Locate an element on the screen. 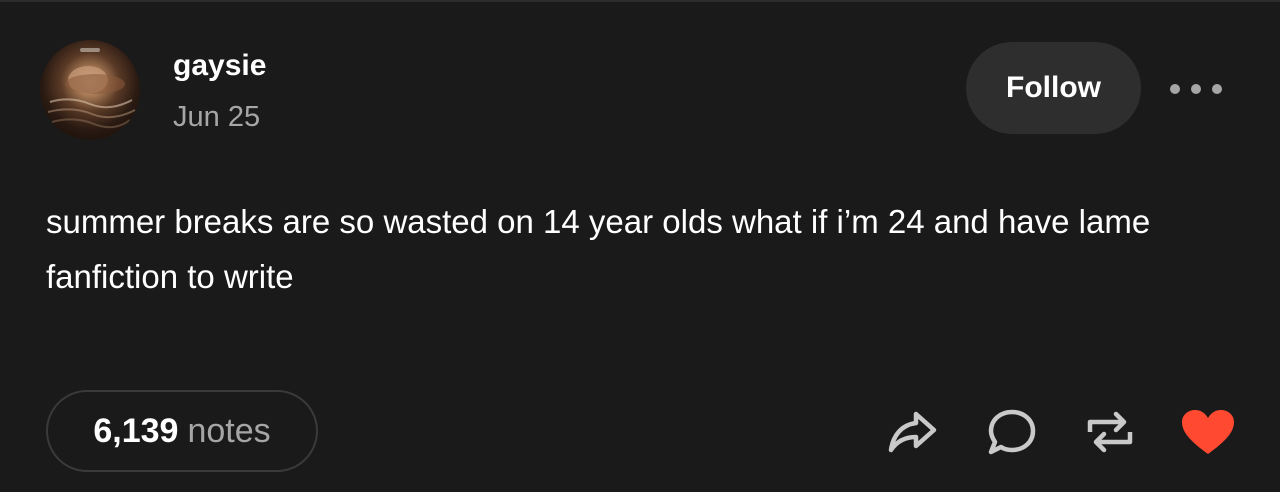 The image size is (1280, 492). like-button is located at coordinates (1207, 432).